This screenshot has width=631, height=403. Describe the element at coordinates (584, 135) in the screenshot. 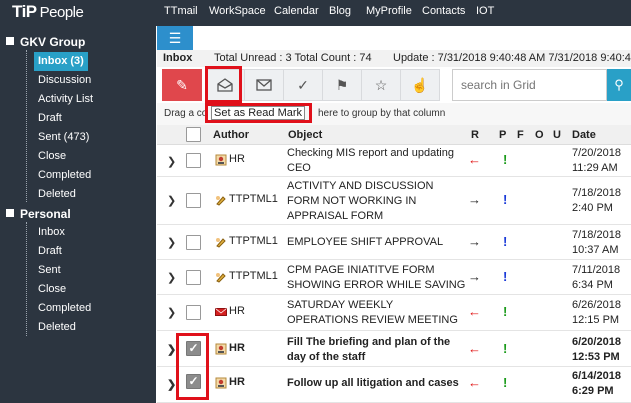

I see `col-date: Date` at that location.